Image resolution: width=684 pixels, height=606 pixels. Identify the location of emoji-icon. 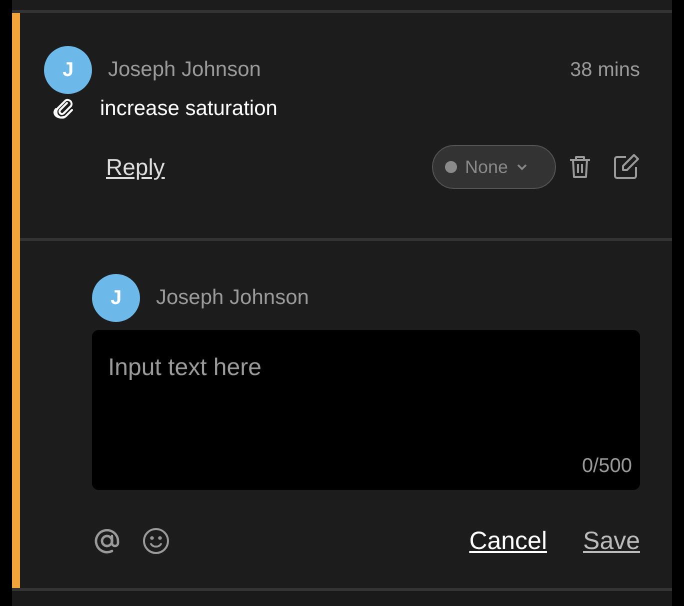
(156, 541).